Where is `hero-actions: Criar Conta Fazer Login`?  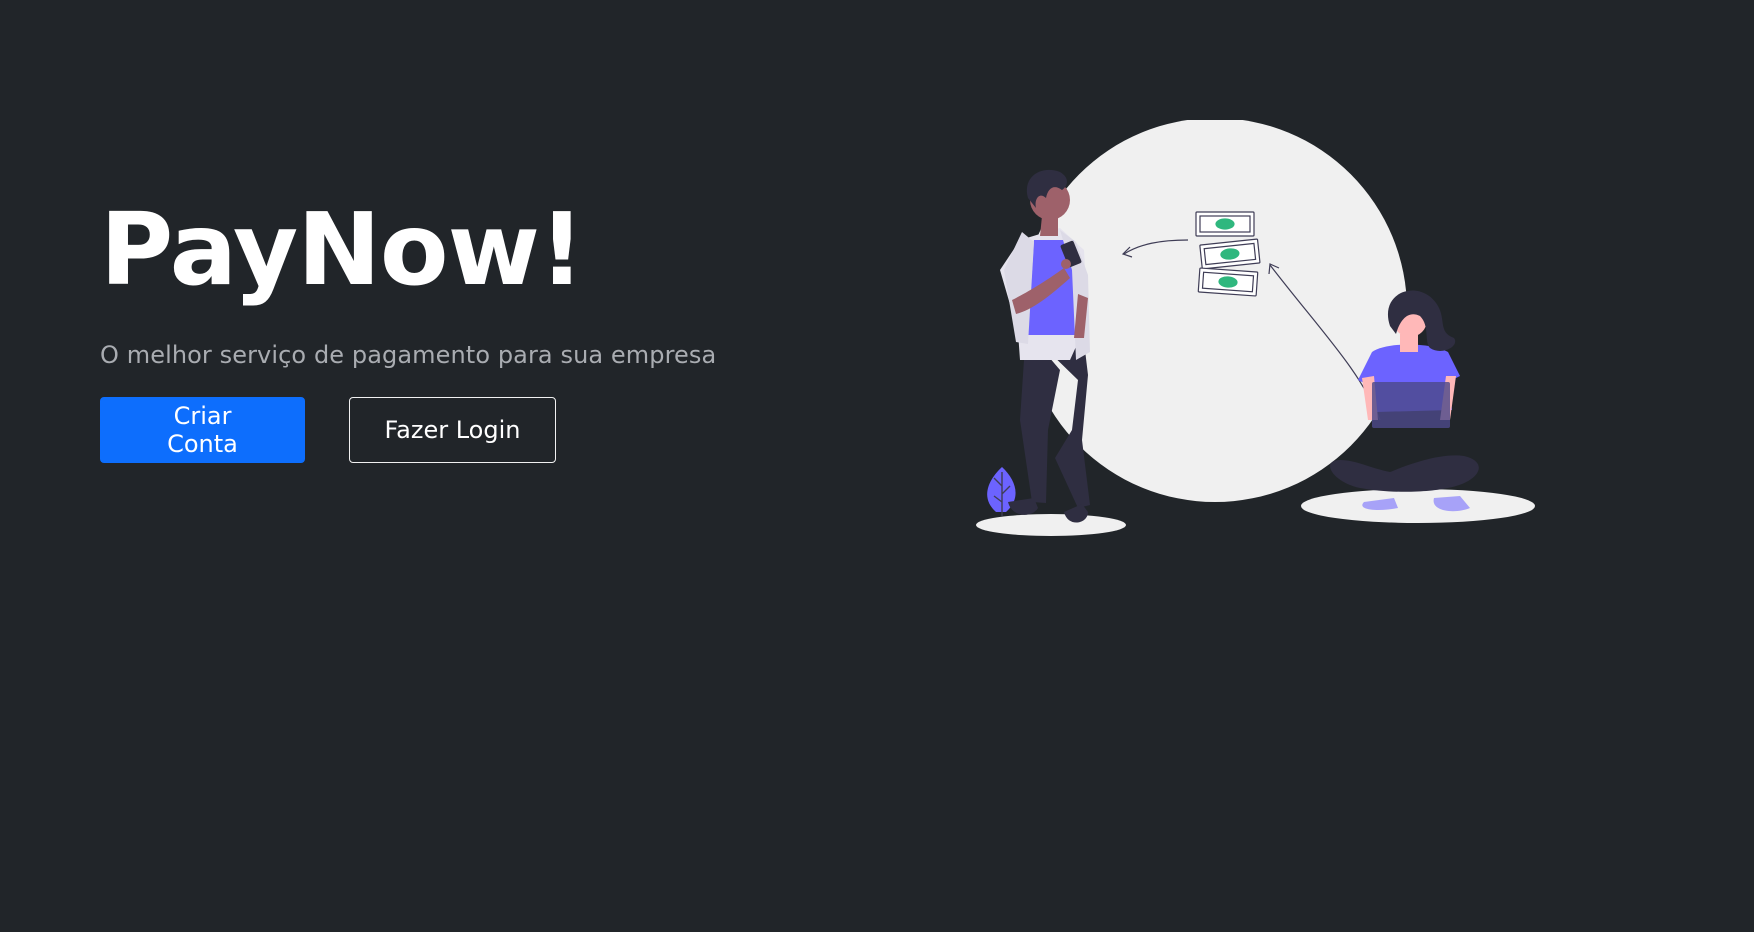 hero-actions: Criar Conta Fazer Login is located at coordinates (408, 430).